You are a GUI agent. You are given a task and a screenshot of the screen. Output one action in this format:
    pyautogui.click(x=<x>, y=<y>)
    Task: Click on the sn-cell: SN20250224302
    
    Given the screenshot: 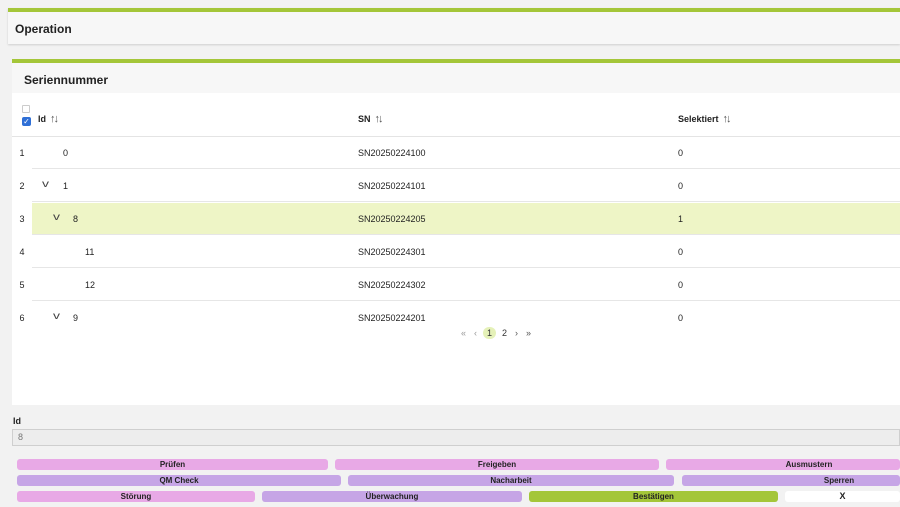 What is the action you would take?
    pyautogui.click(x=392, y=285)
    